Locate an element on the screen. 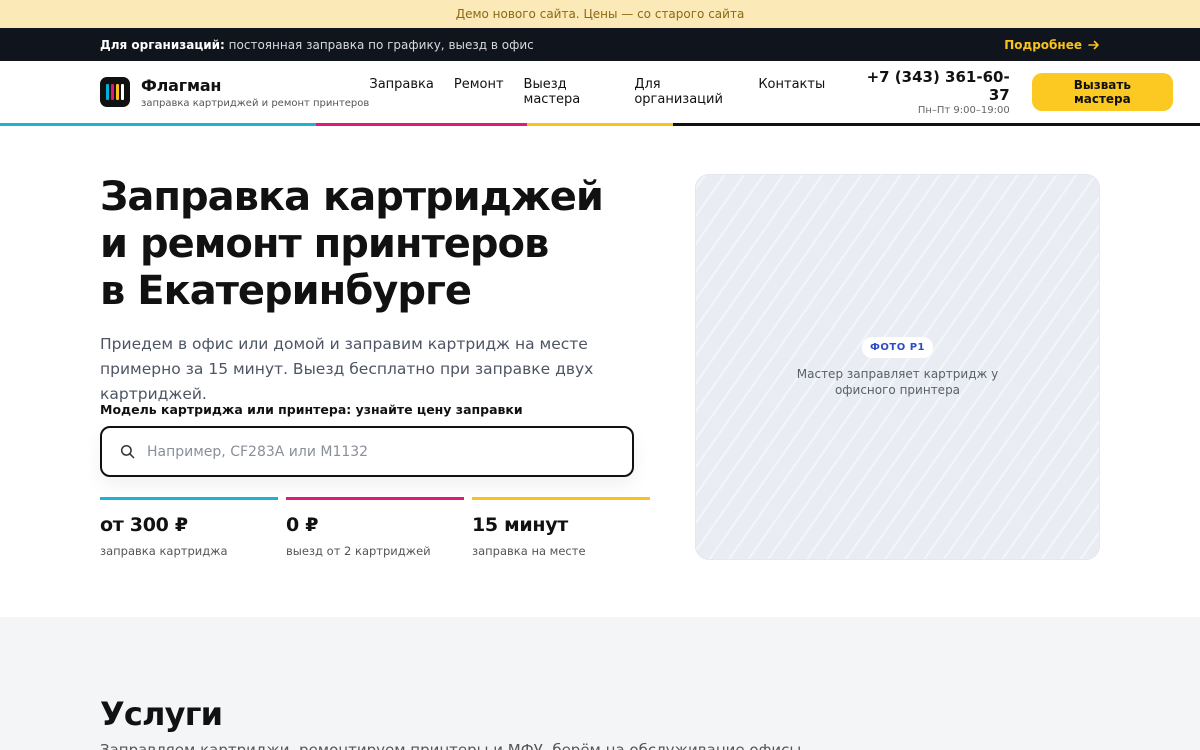 The image size is (1200, 750). search-input is located at coordinates (377, 451).